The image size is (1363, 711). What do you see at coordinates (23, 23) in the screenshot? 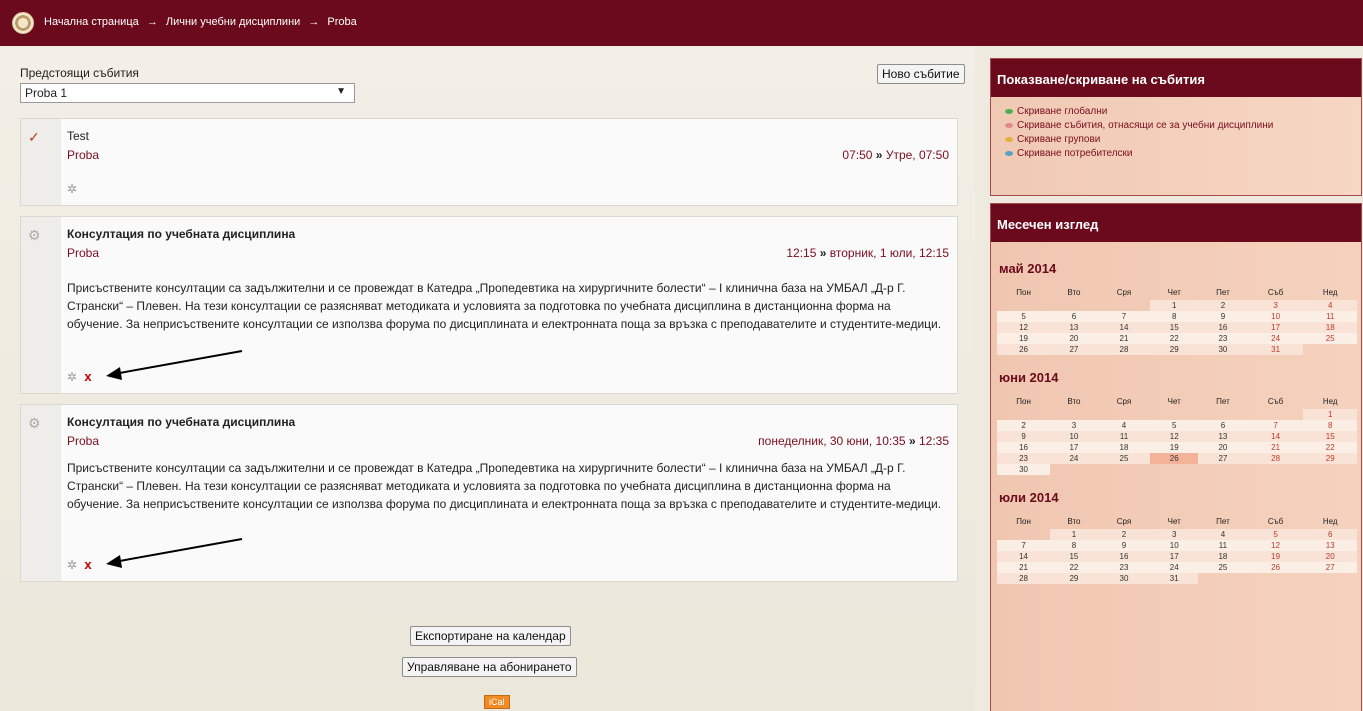
I see `university-logo` at bounding box center [23, 23].